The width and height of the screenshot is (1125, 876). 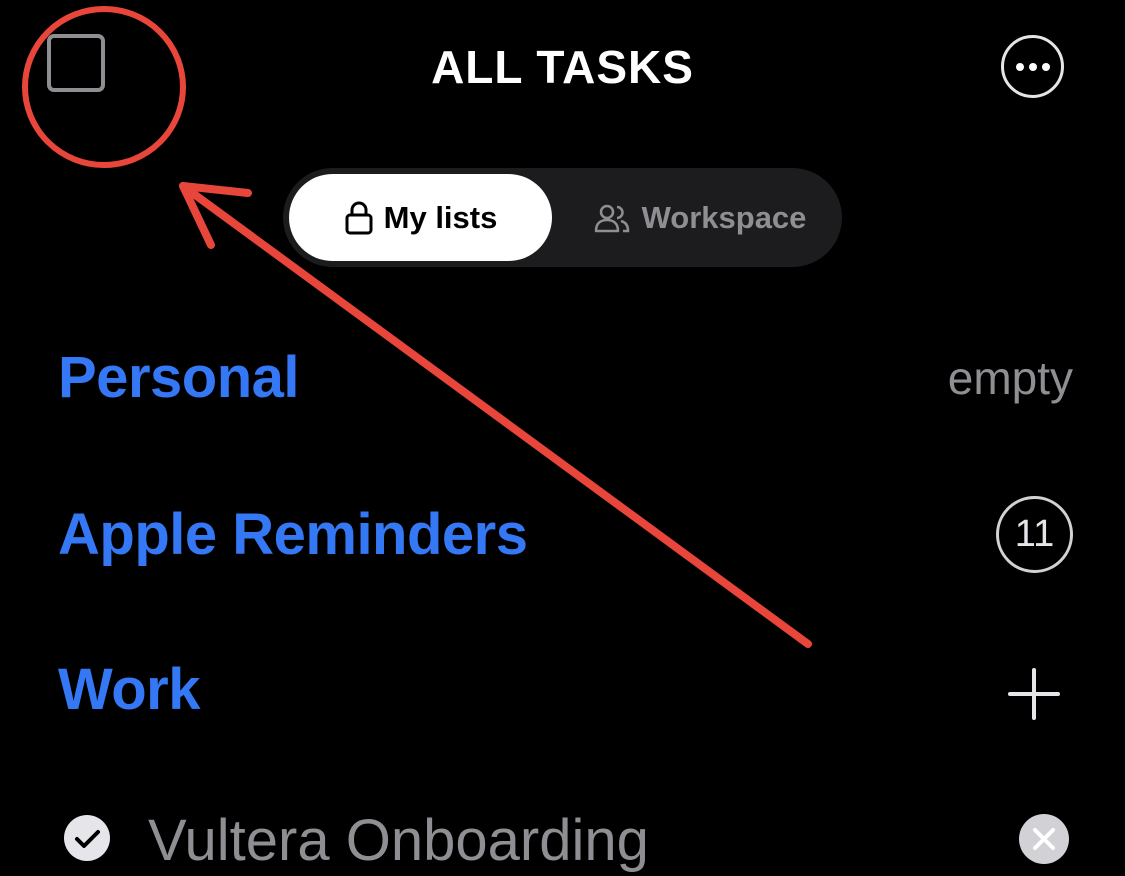 I want to click on tab-workspace-label: Workspace, so click(x=724, y=217).